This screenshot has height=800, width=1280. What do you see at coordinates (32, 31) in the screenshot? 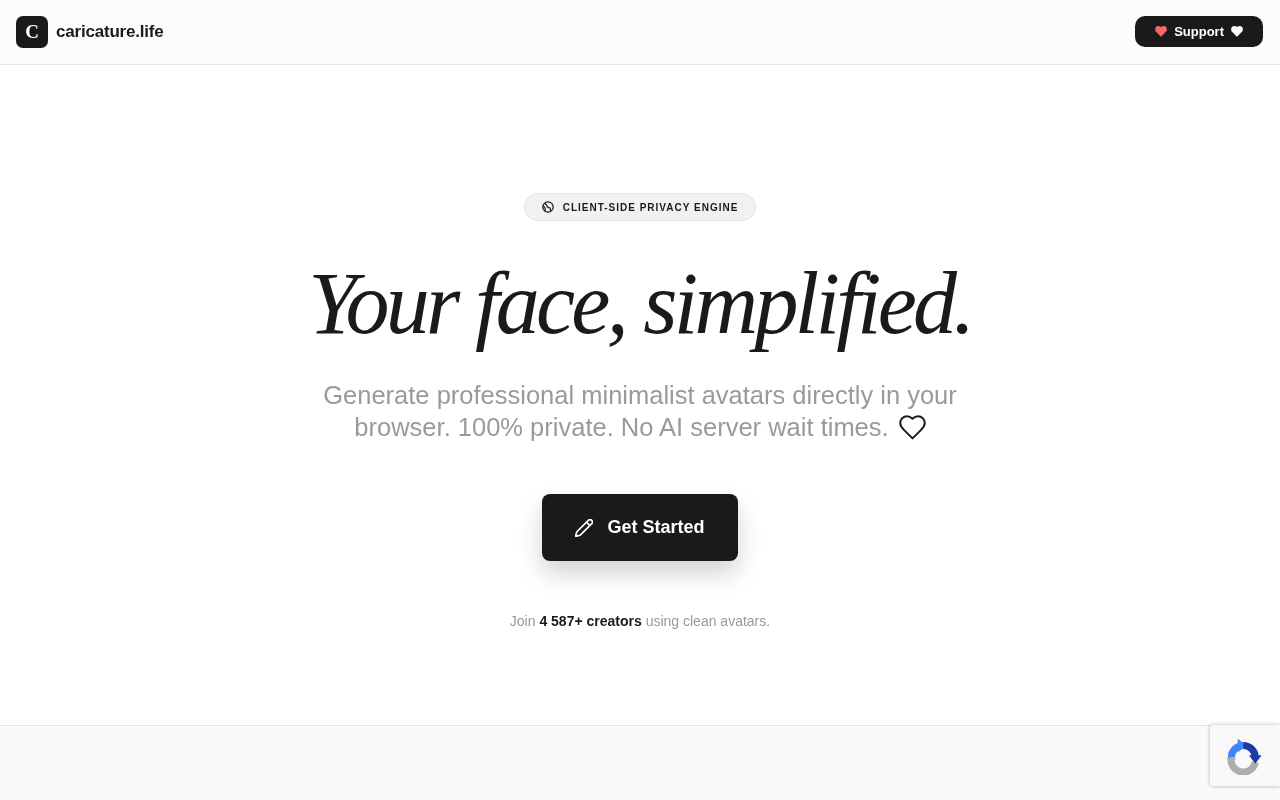
I see `logo-mark: C` at bounding box center [32, 31].